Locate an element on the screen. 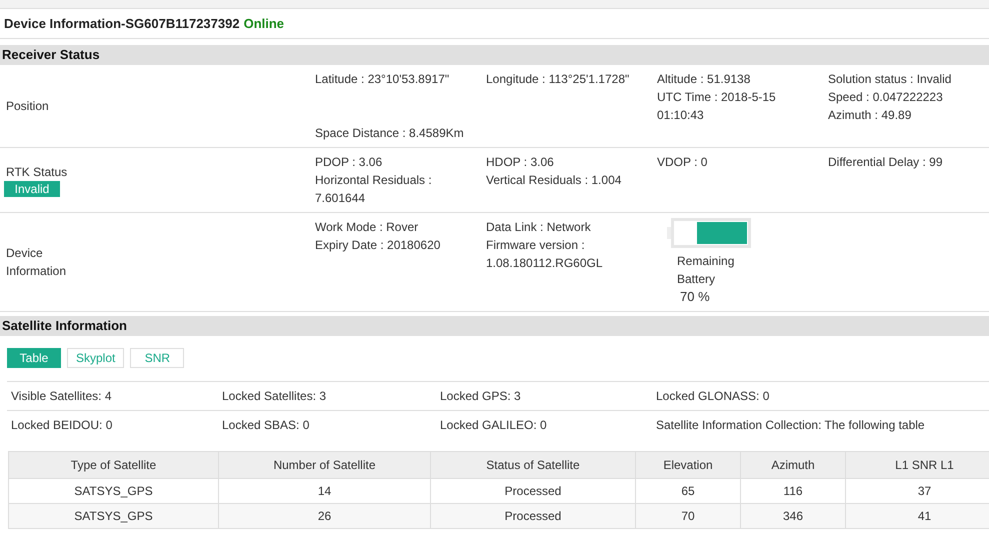 This screenshot has height=554, width=989. stat-text: Locked BEIDOU: 0 is located at coordinates (62, 425).